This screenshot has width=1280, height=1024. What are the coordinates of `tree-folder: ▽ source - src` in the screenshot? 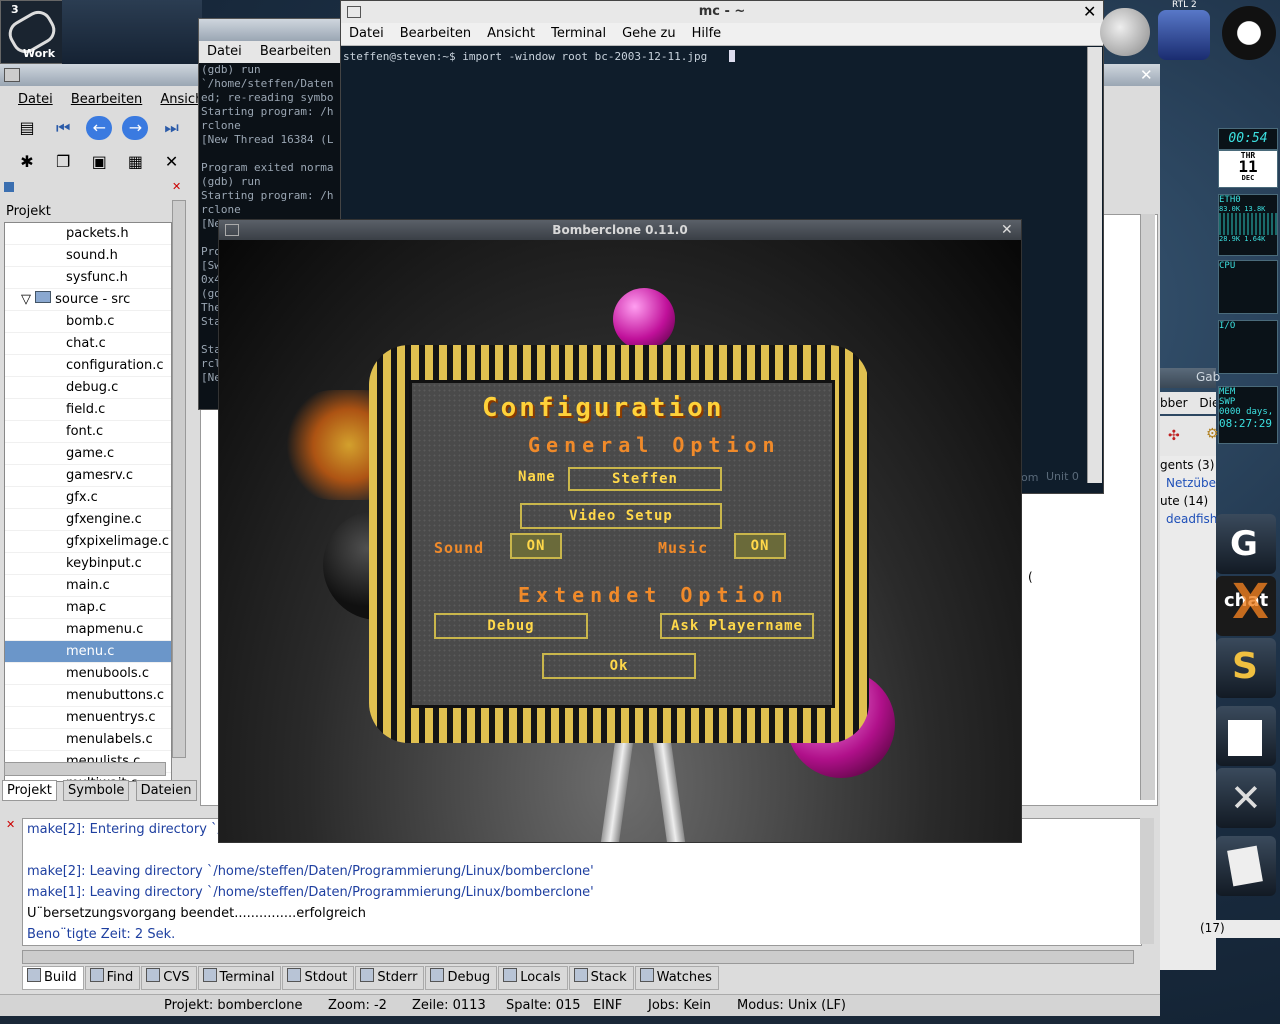 It's located at (88, 300).